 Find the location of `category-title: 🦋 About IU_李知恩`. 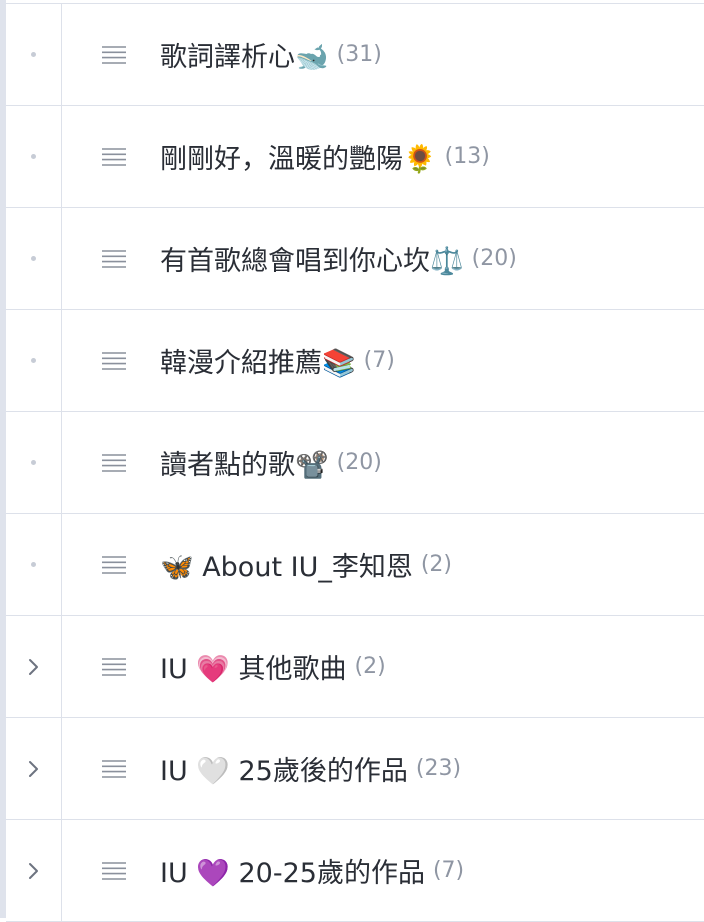

category-title: 🦋 About IU_李知恩 is located at coordinates (286, 564).